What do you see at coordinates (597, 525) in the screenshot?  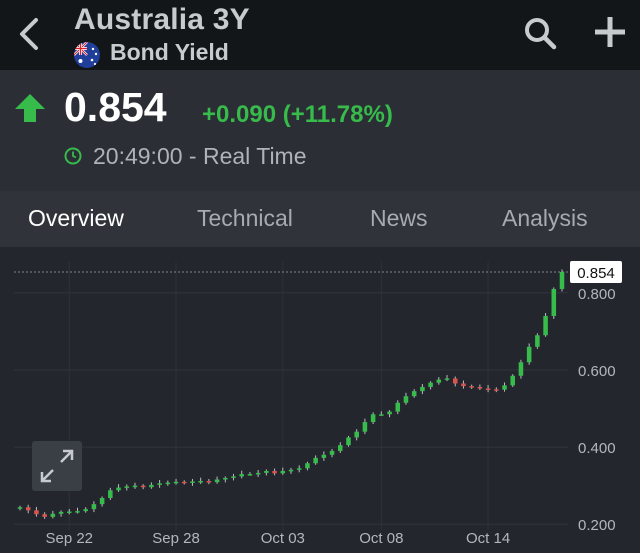 I see `y-tick-label: 0.200` at bounding box center [597, 525].